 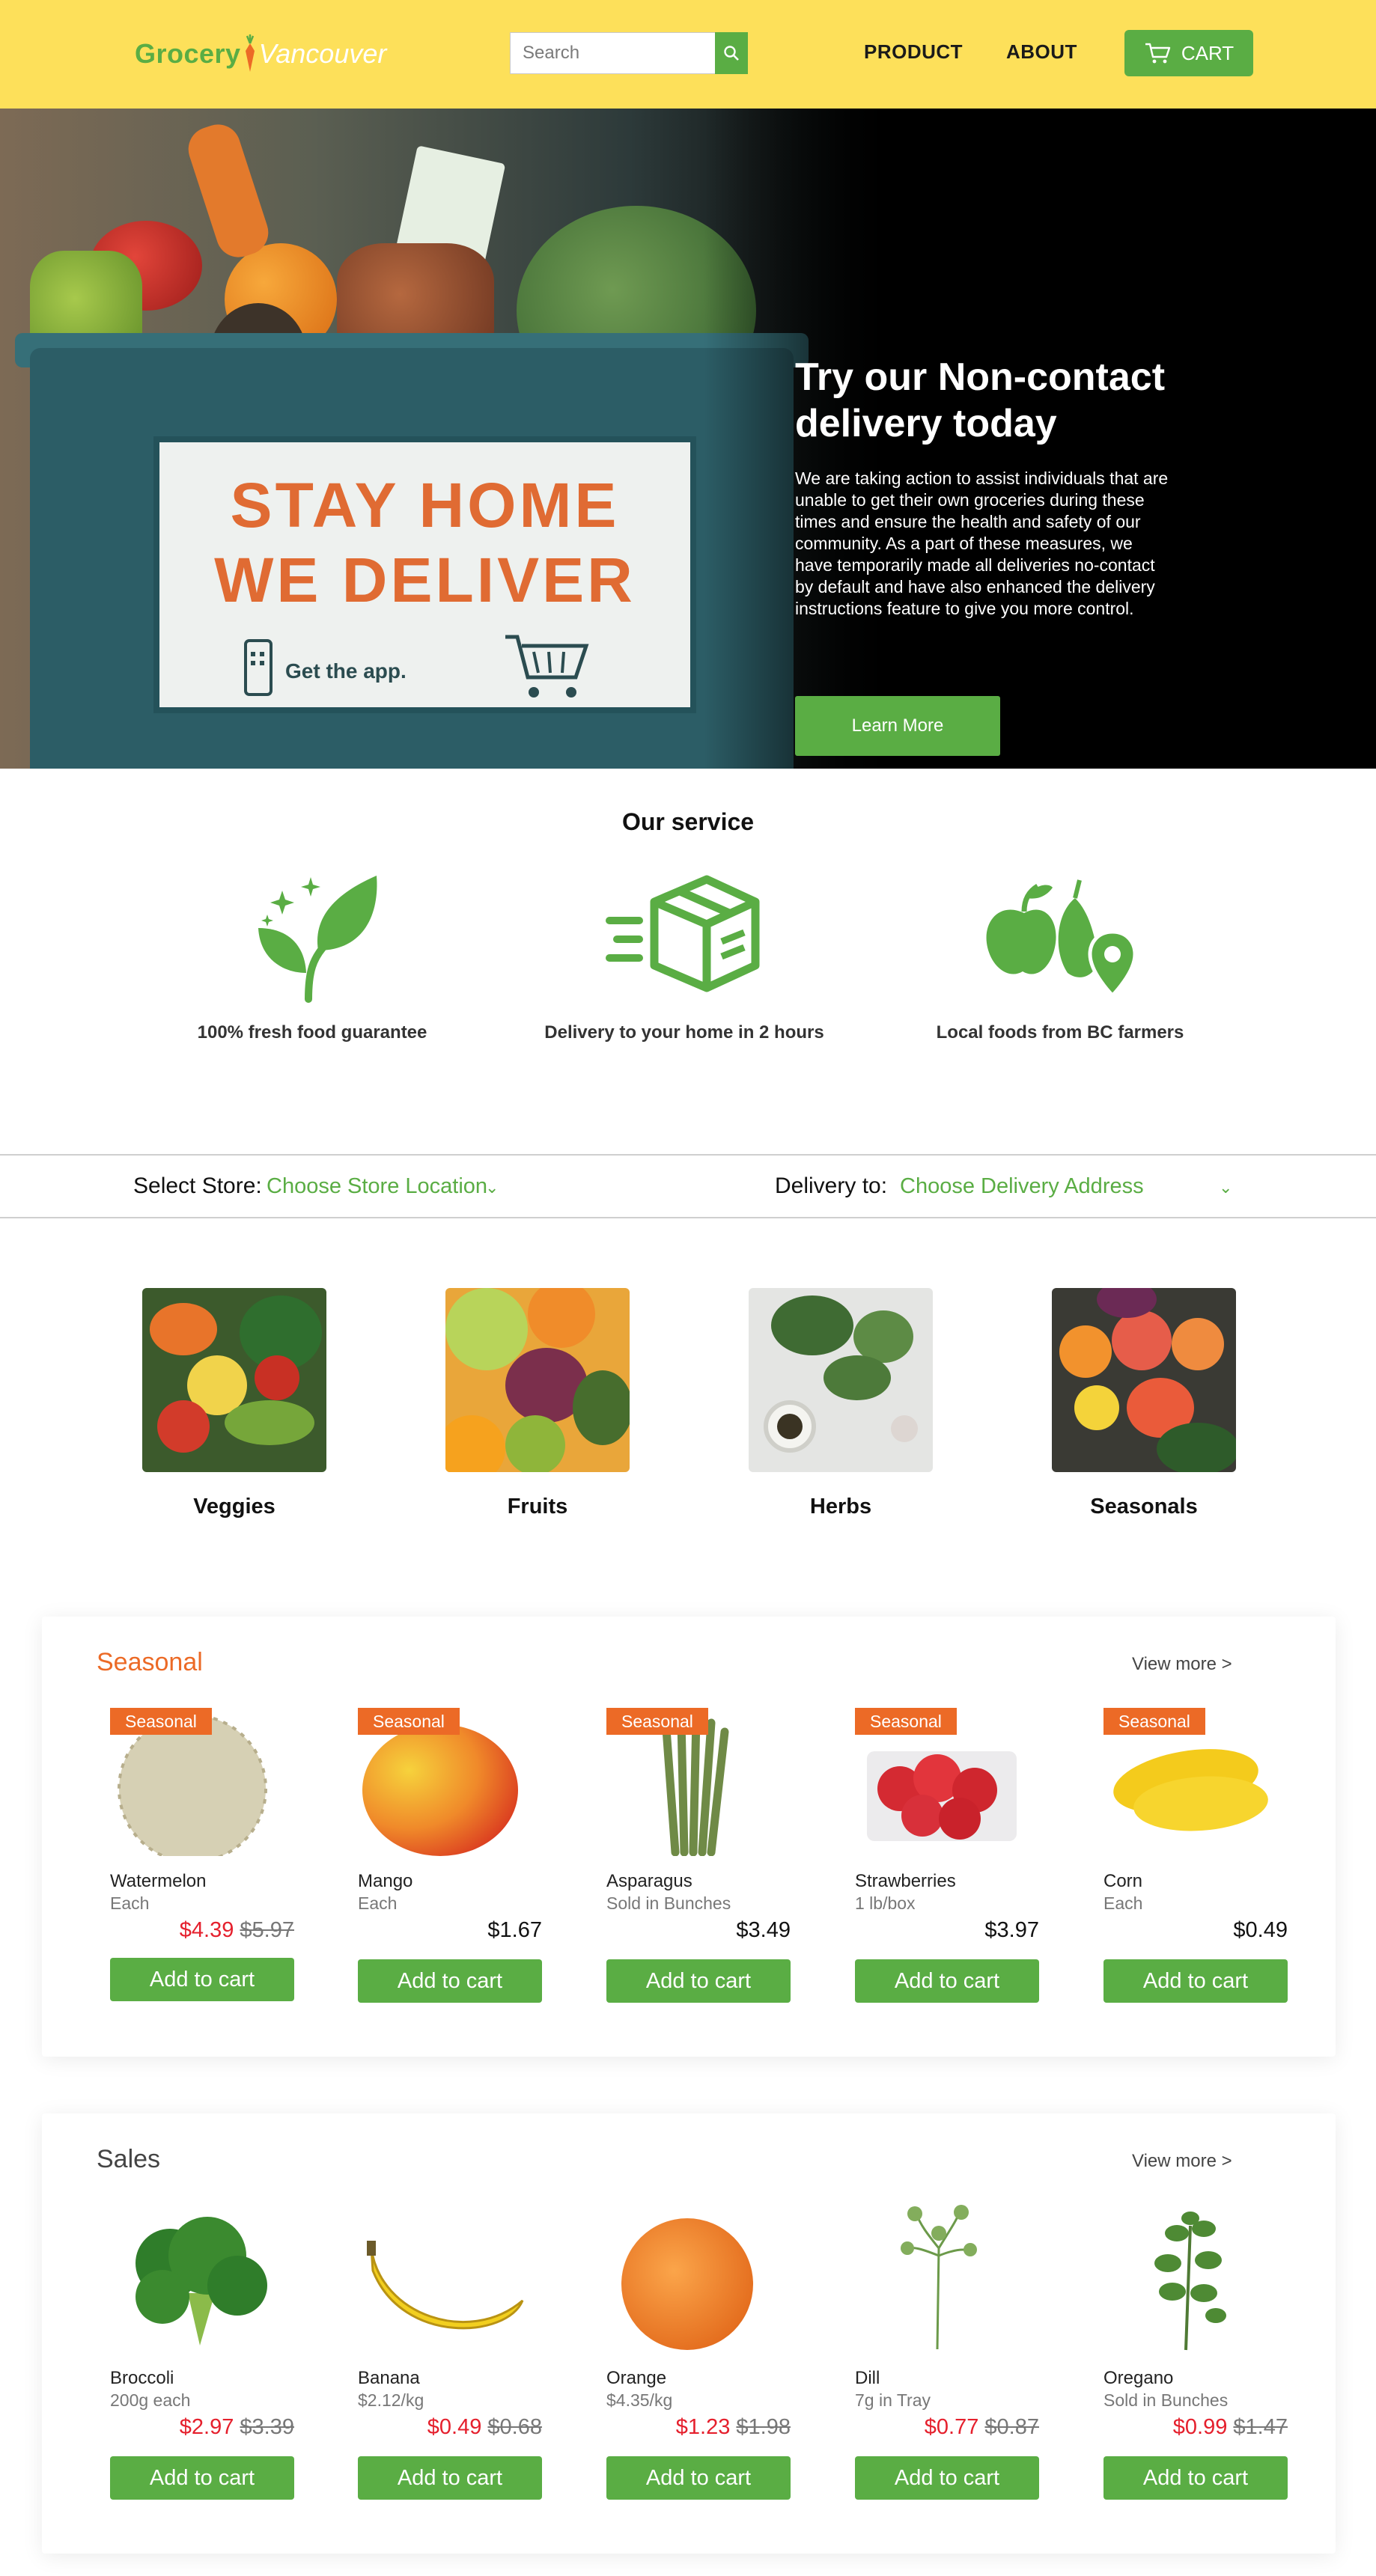 I want to click on product-price: $2.97 $3.39, so click(x=237, y=2427).